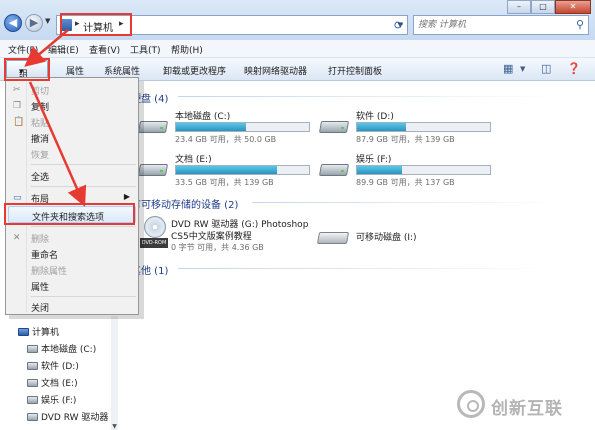 The height and width of the screenshot is (430, 595). I want to click on address-bar-area: ◀ ▶ ▼ ▸ 计算机 ▸ ▼ ⟳ ⚲ – □ ✕, so click(297, 20).